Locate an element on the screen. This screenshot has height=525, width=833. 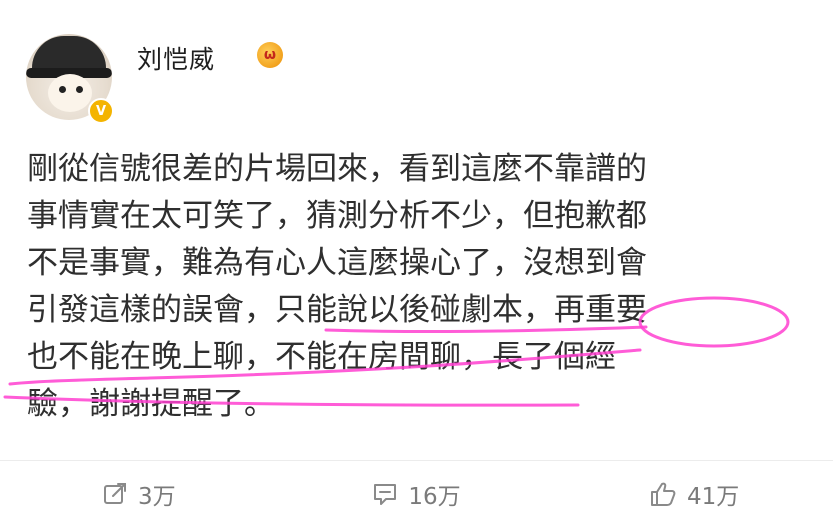
content-line: 驗，謝謝提醒了。 is located at coordinates (151, 404).